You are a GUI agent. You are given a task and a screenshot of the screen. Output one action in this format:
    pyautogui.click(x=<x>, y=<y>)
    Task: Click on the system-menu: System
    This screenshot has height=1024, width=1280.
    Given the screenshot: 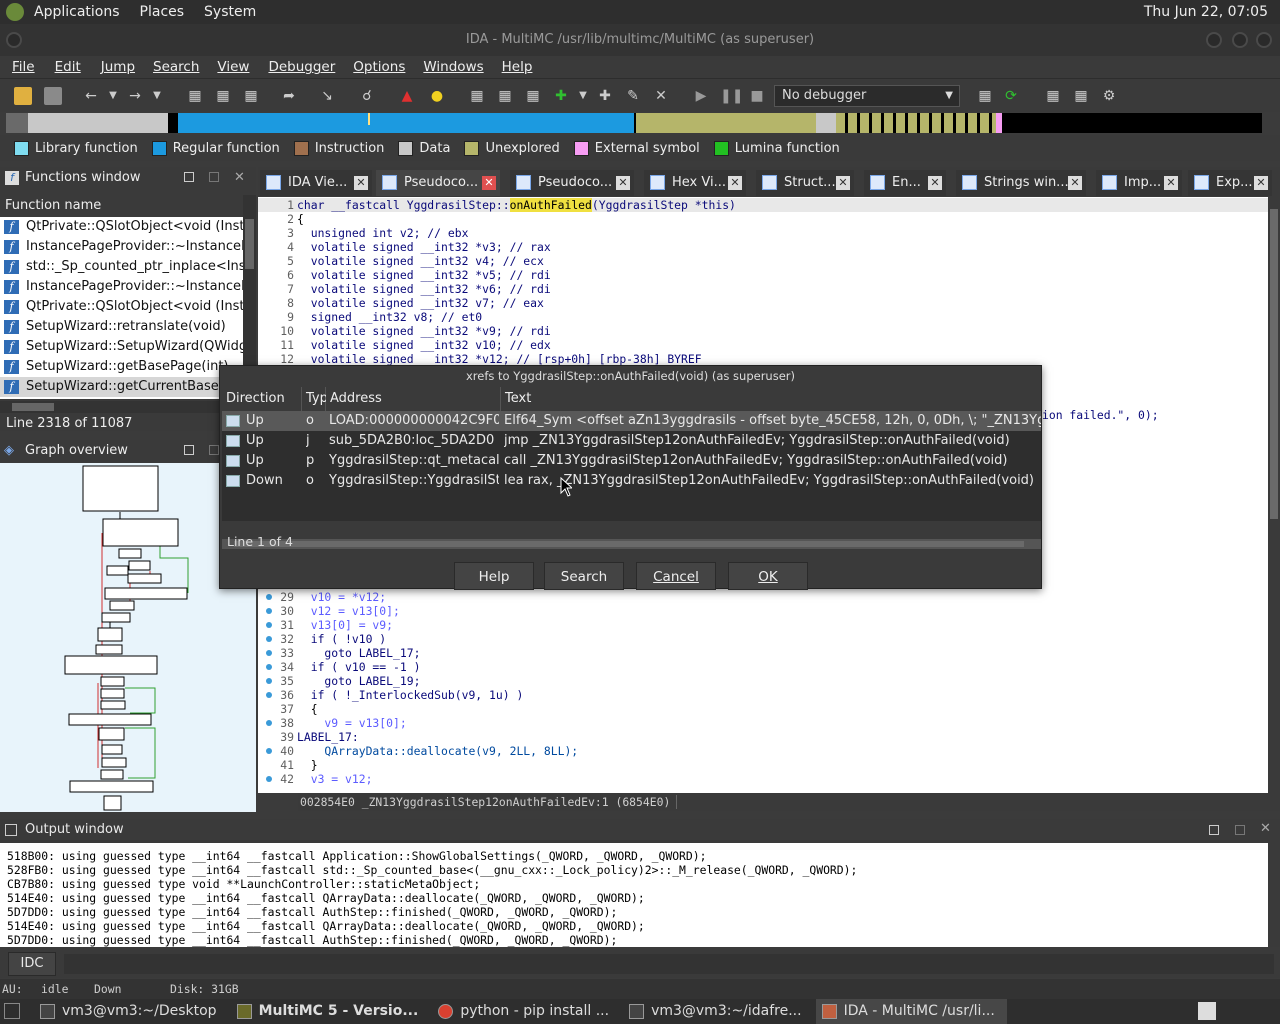 What is the action you would take?
    pyautogui.click(x=230, y=12)
    